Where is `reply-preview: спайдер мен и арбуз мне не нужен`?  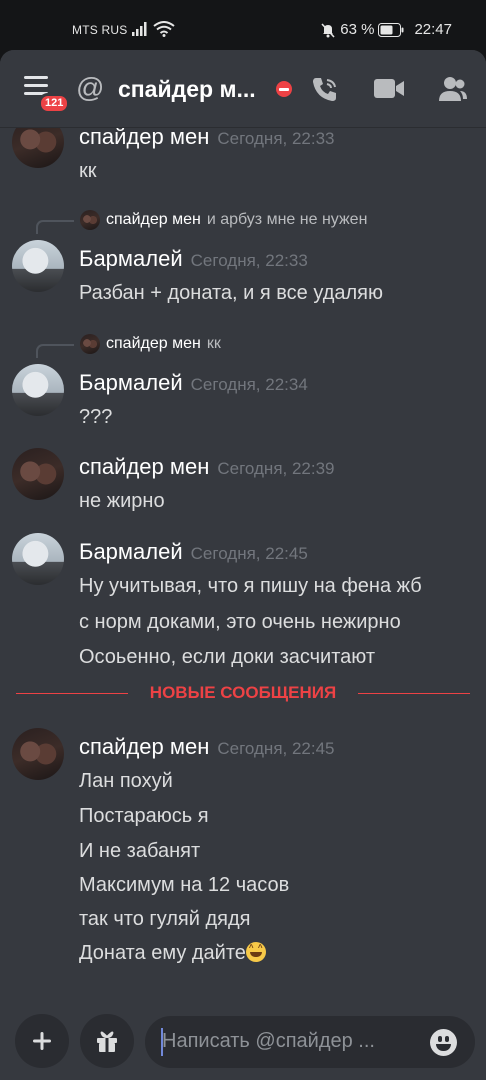 reply-preview: спайдер мен и арбуз мне не нужен is located at coordinates (236, 220).